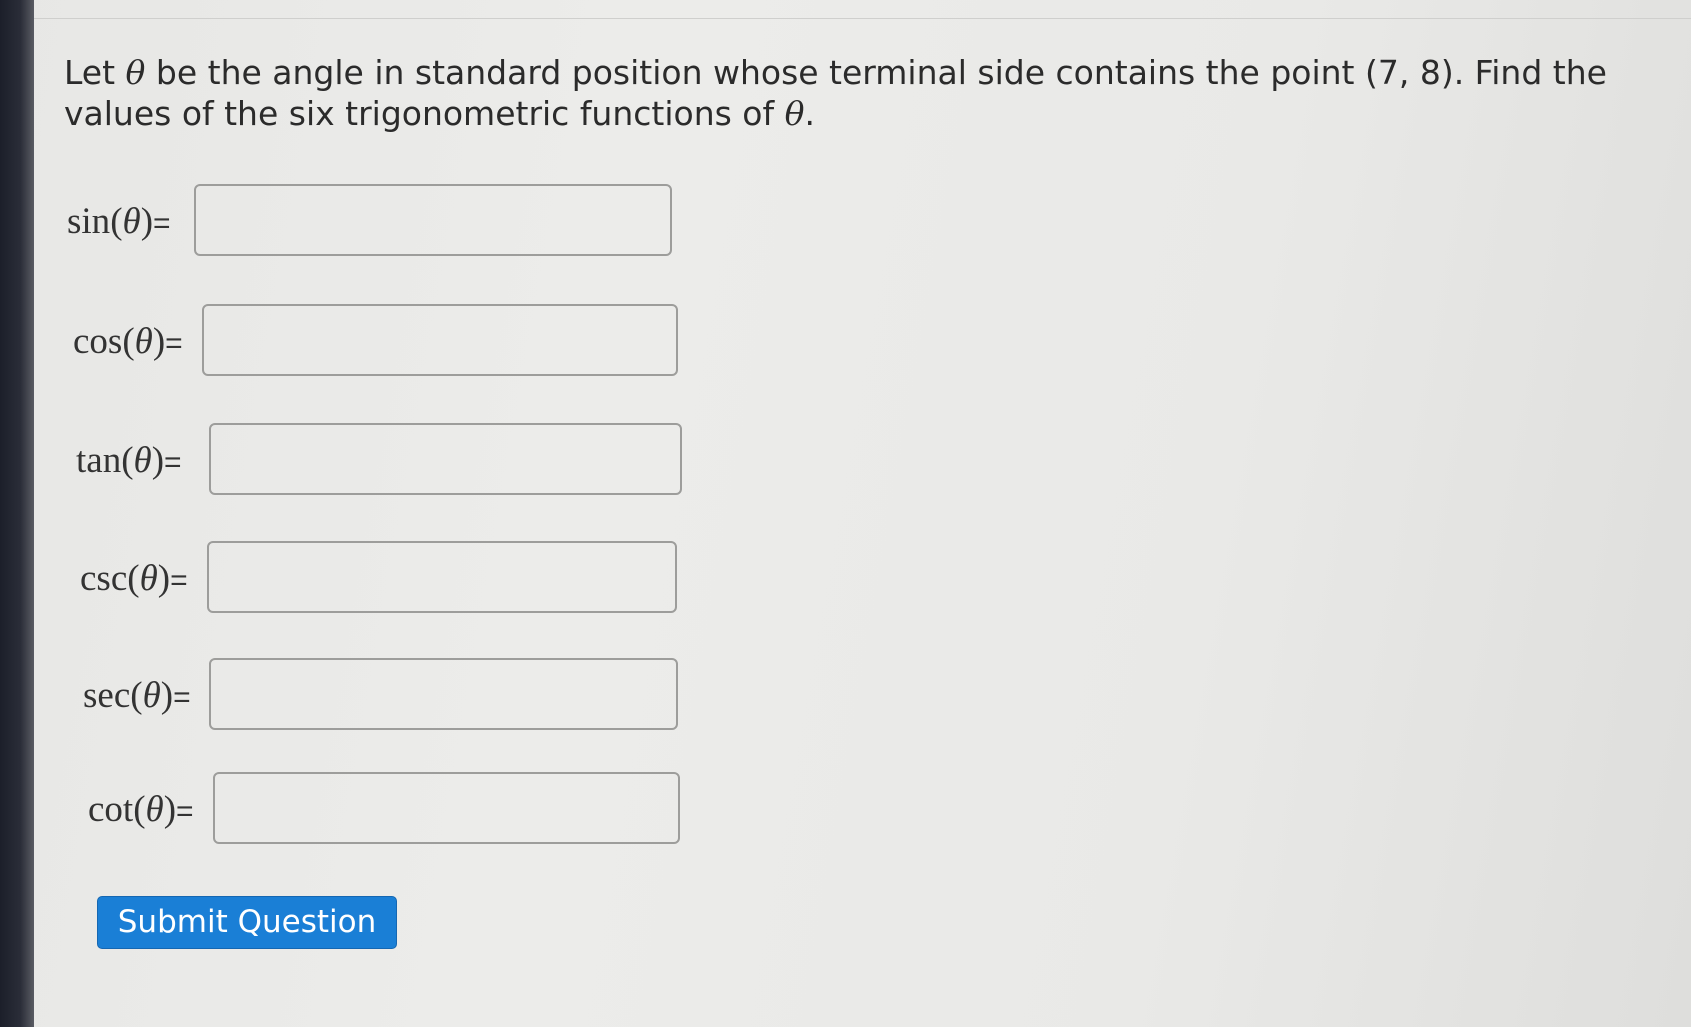 The height and width of the screenshot is (1027, 1691). I want to click on cos-label: cos(θ)=, so click(128, 341).